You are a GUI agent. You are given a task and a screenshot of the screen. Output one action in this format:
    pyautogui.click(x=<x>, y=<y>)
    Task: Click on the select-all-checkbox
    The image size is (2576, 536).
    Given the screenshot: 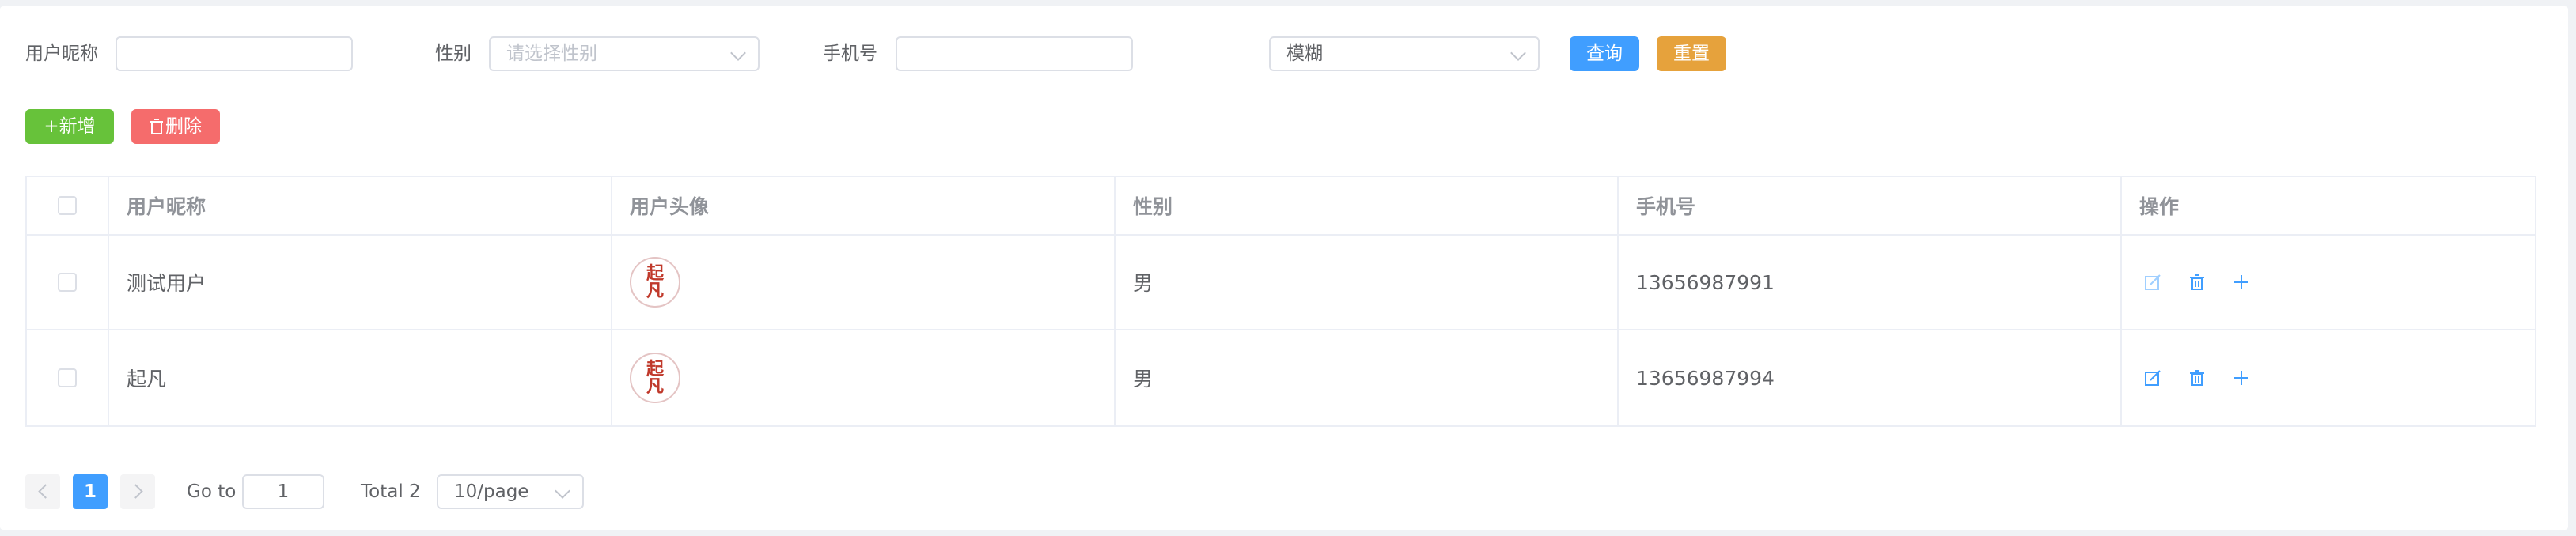 What is the action you would take?
    pyautogui.click(x=67, y=206)
    